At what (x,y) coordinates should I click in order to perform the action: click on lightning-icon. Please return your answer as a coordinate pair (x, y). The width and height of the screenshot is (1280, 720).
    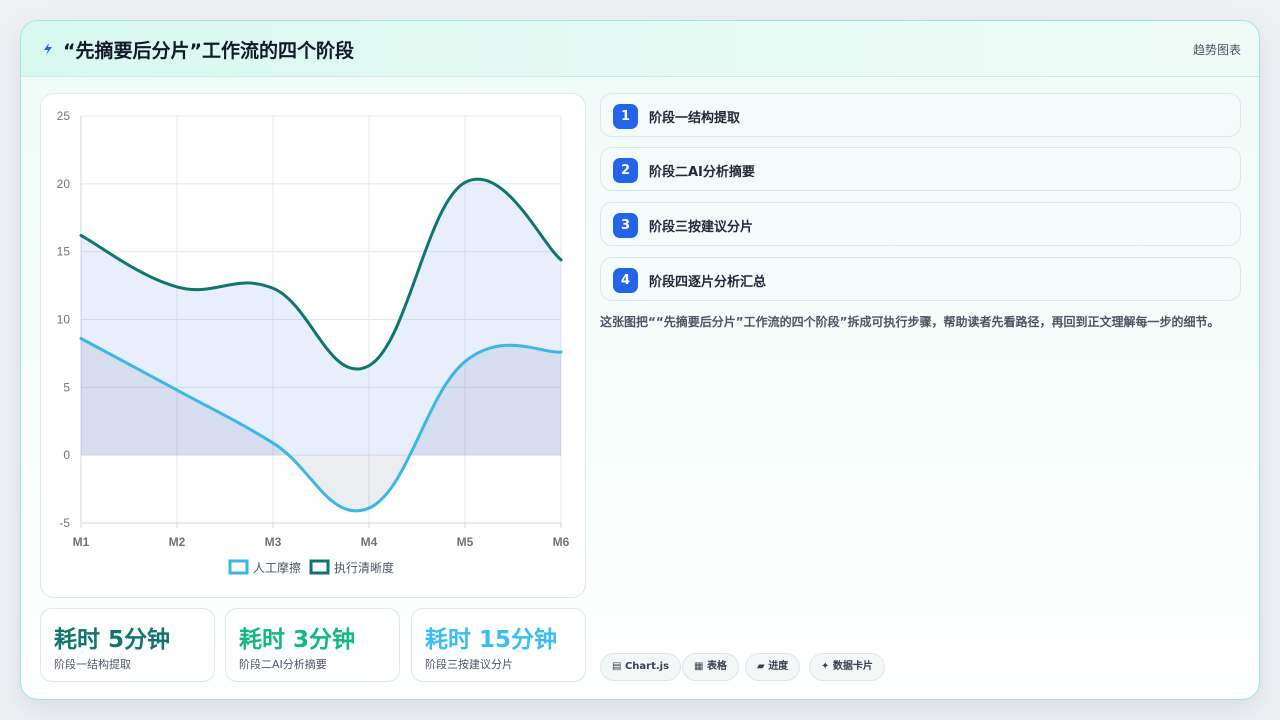
    Looking at the image, I should click on (48, 49).